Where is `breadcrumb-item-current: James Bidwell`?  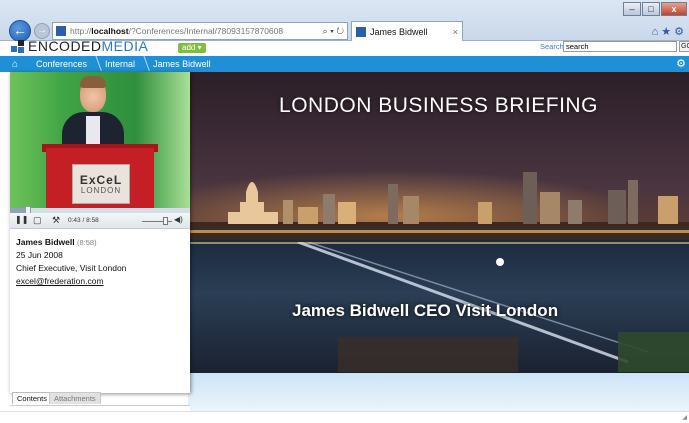
breadcrumb-item-current: James Bidwell is located at coordinates (185, 64).